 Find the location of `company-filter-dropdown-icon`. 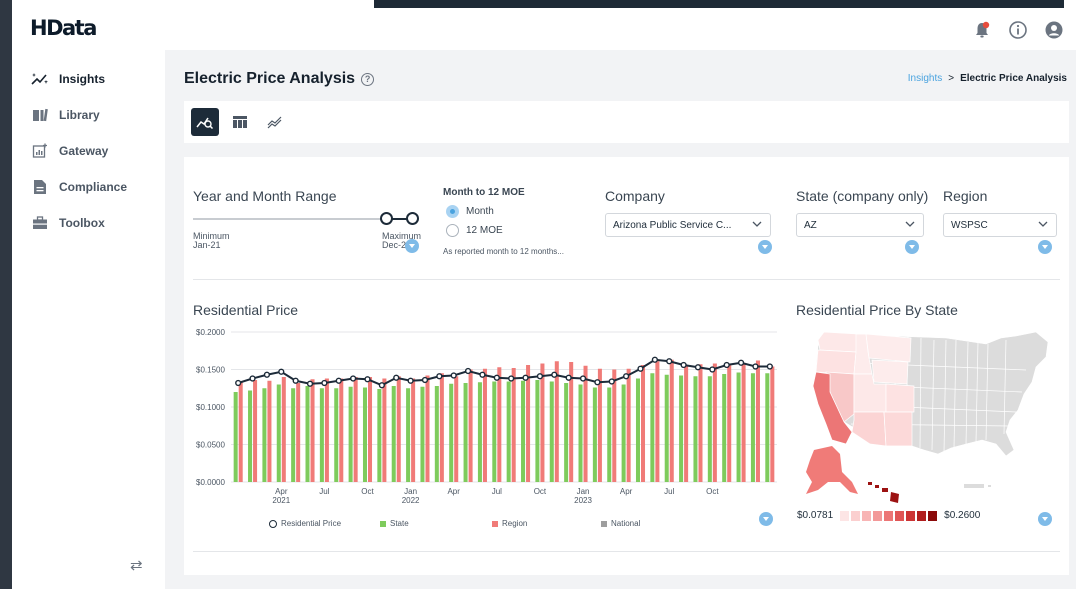

company-filter-dropdown-icon is located at coordinates (765, 247).